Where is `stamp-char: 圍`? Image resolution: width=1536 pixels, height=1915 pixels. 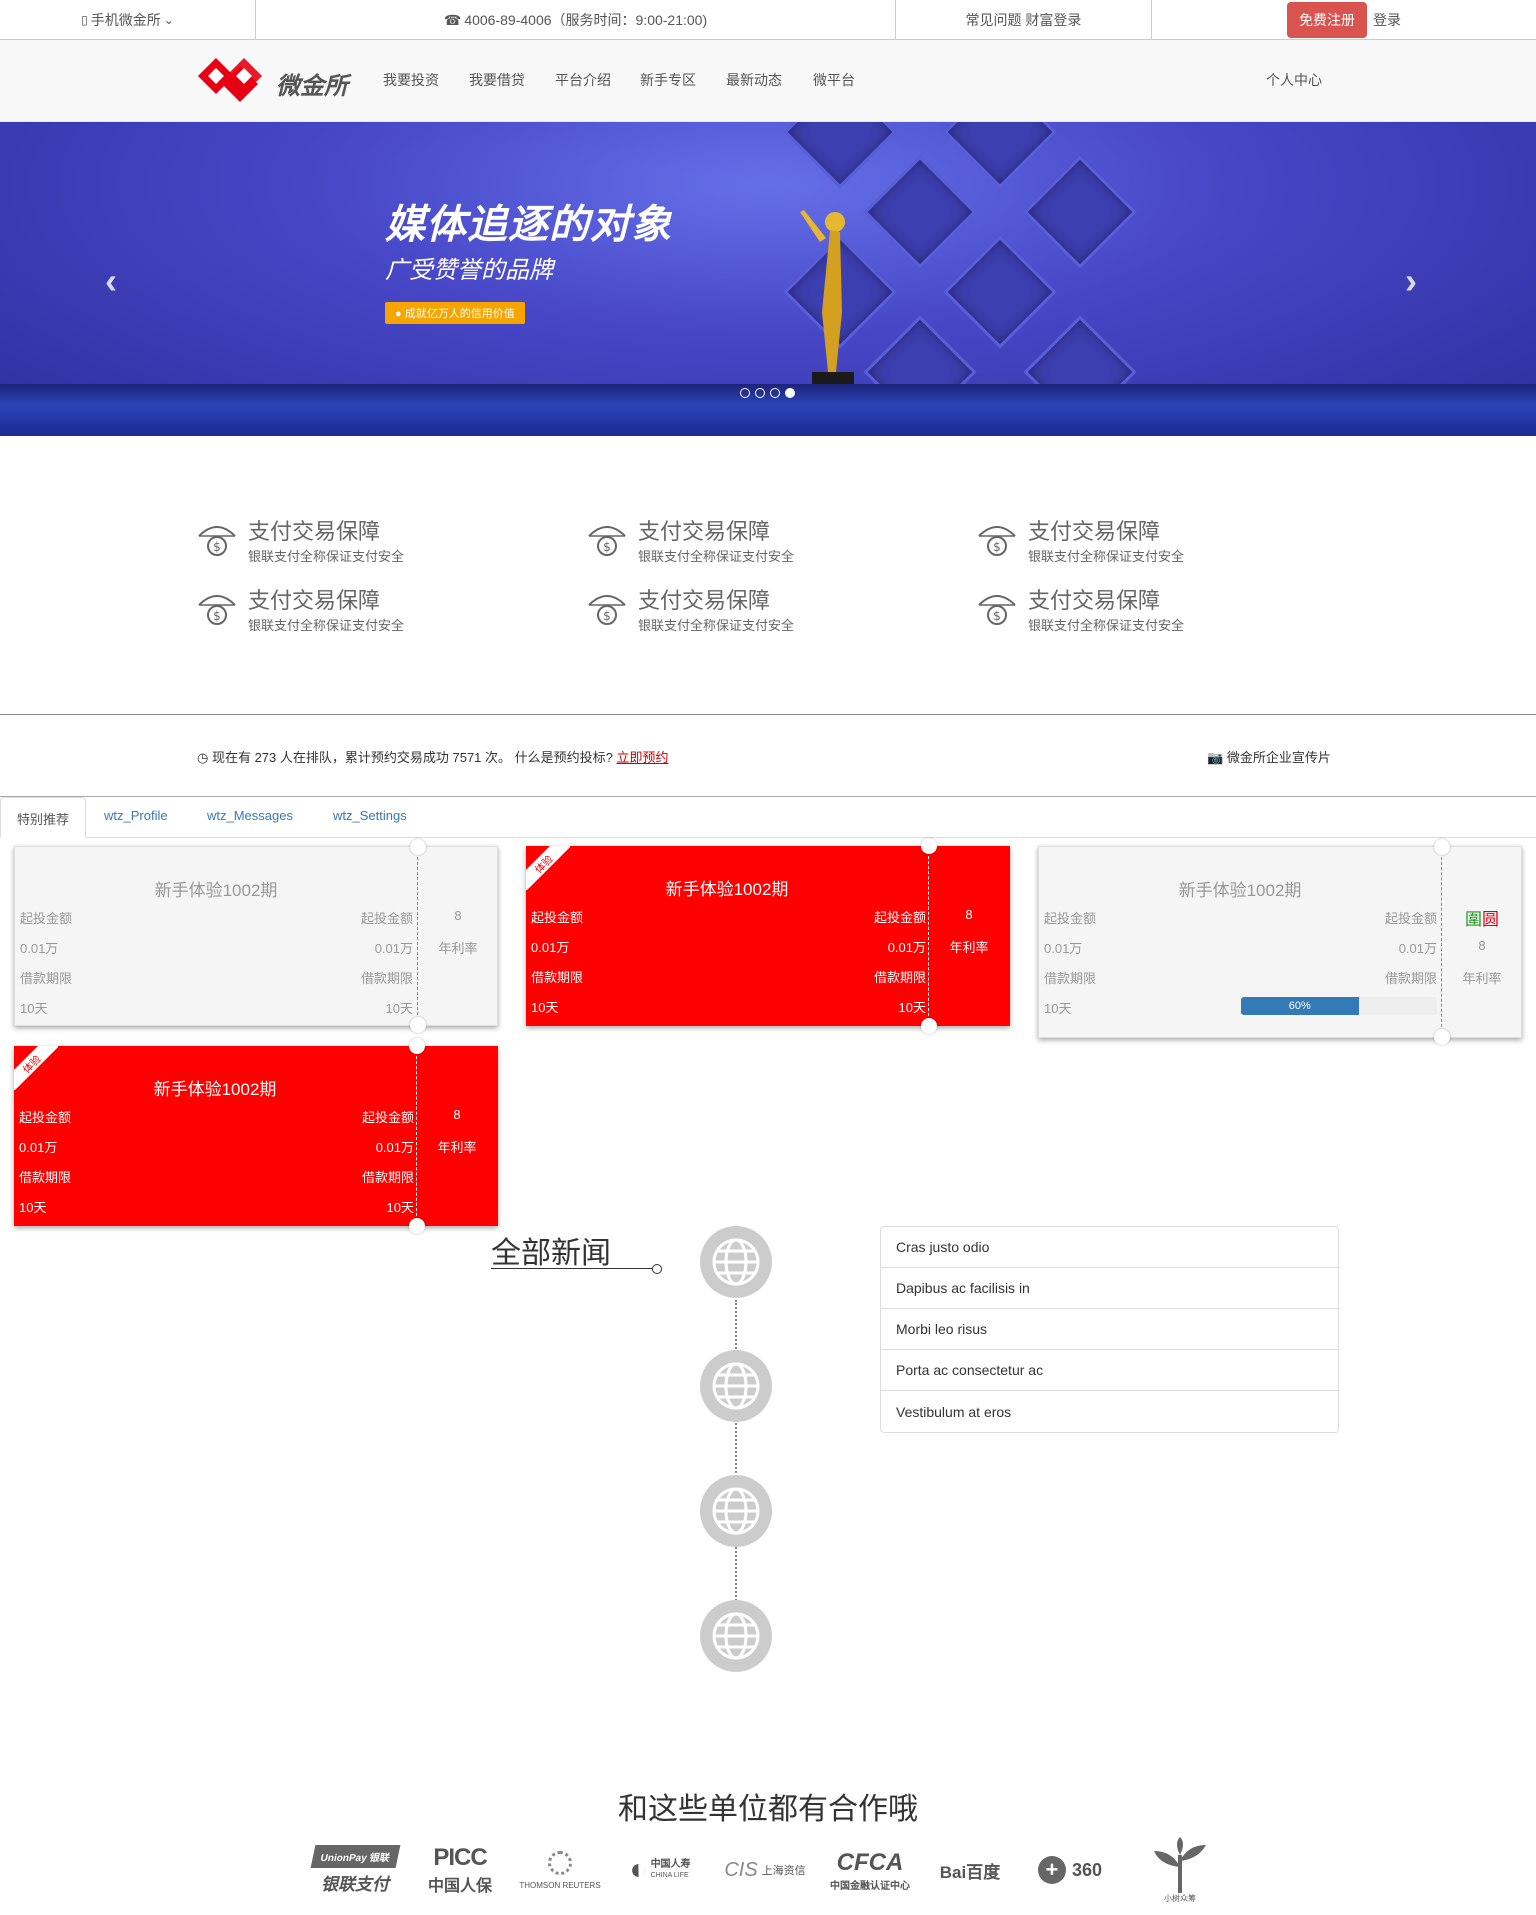
stamp-char: 圍 is located at coordinates (1473, 919).